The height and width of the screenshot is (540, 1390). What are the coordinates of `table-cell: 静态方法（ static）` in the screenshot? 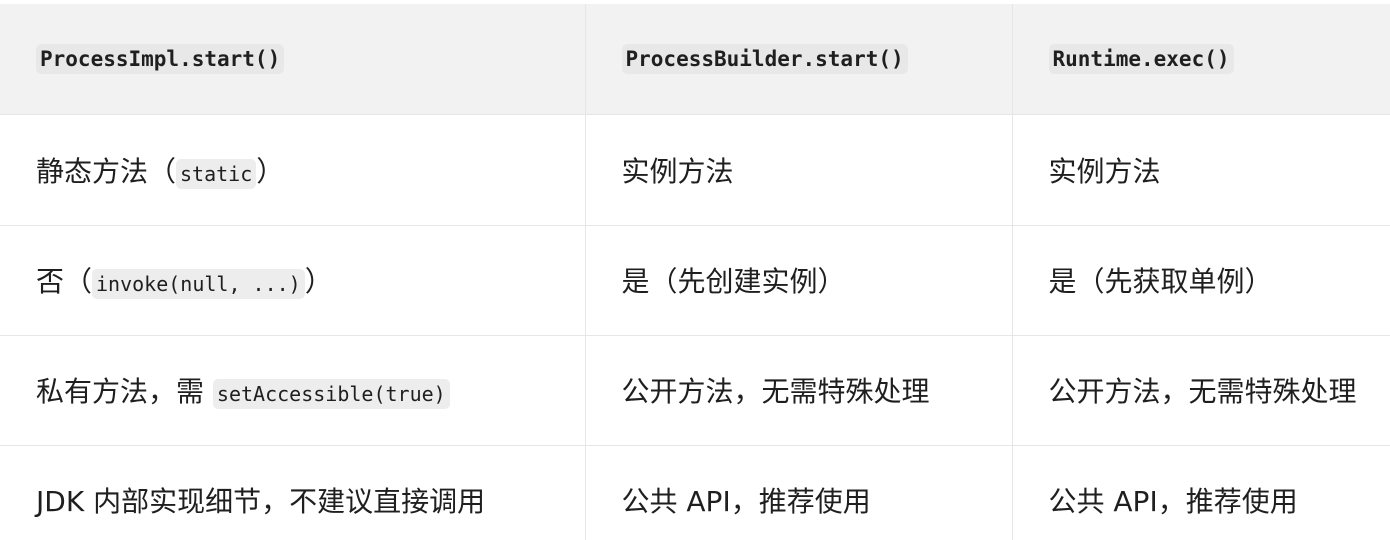 It's located at (293, 169).